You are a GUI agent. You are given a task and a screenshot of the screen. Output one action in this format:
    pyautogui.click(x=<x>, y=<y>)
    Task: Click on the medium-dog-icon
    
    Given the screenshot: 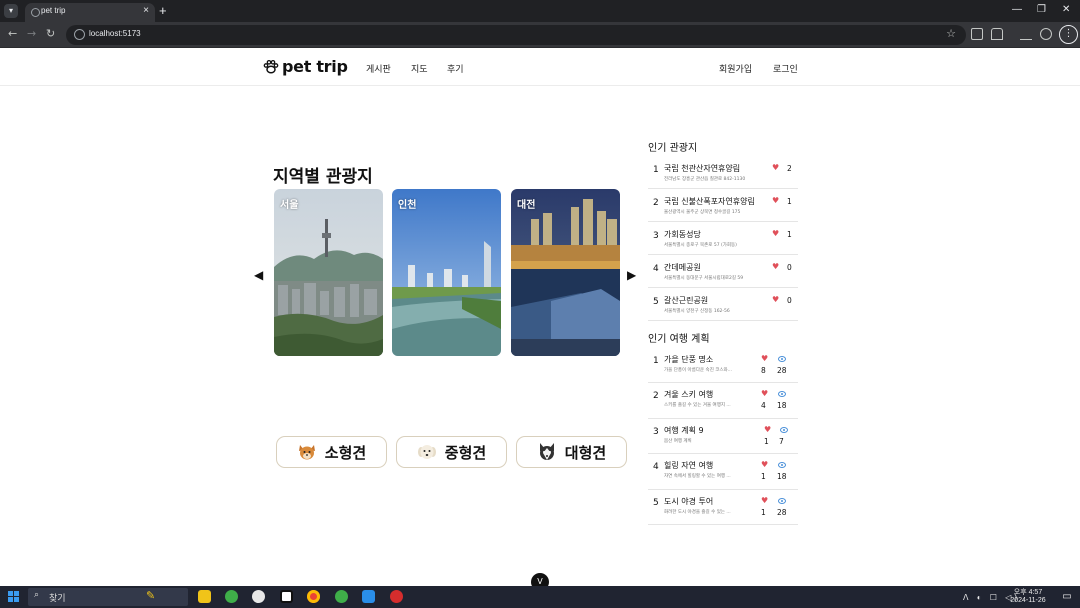 What is the action you would take?
    pyautogui.click(x=426, y=452)
    